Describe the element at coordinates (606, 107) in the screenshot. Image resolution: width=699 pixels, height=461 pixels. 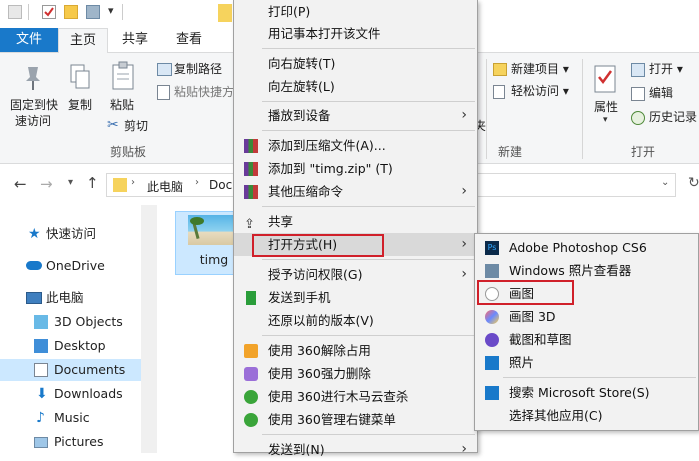
I see `properties-button: 属性` at that location.